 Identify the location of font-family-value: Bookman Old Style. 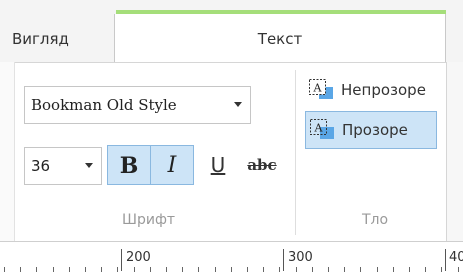
(104, 105).